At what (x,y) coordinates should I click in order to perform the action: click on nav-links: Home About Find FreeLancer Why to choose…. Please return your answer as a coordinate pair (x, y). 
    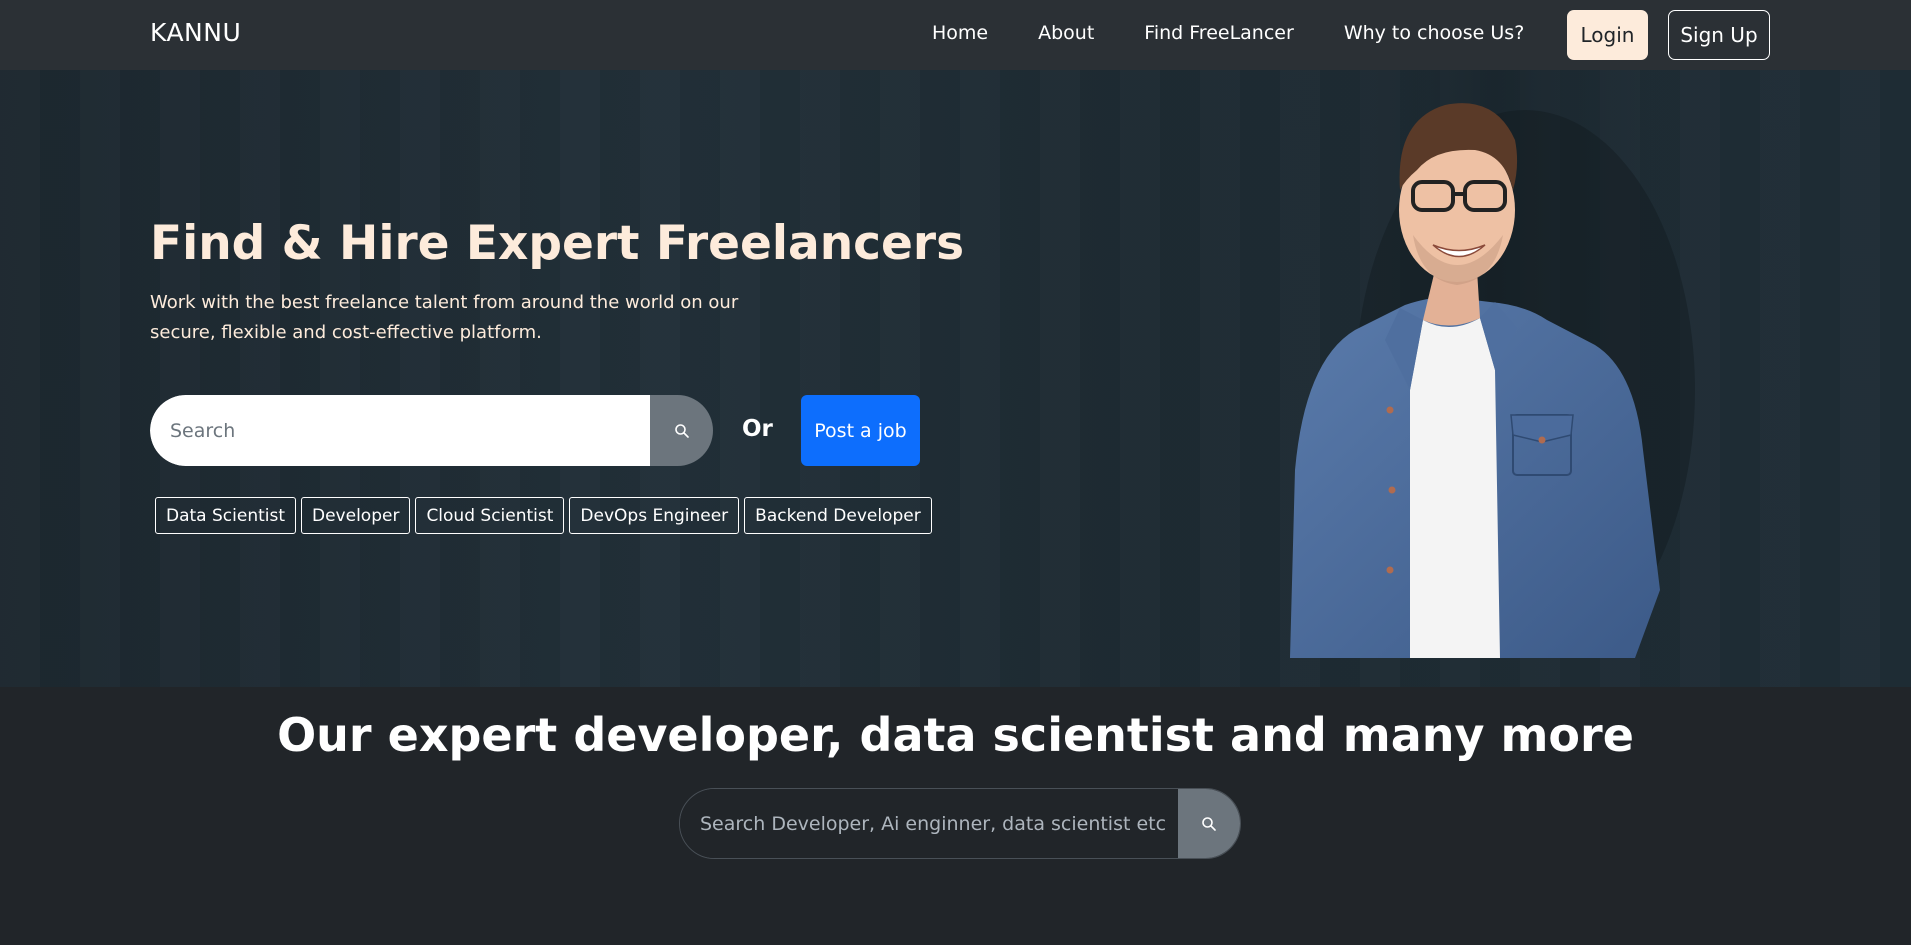
    Looking at the image, I should click on (1228, 33).